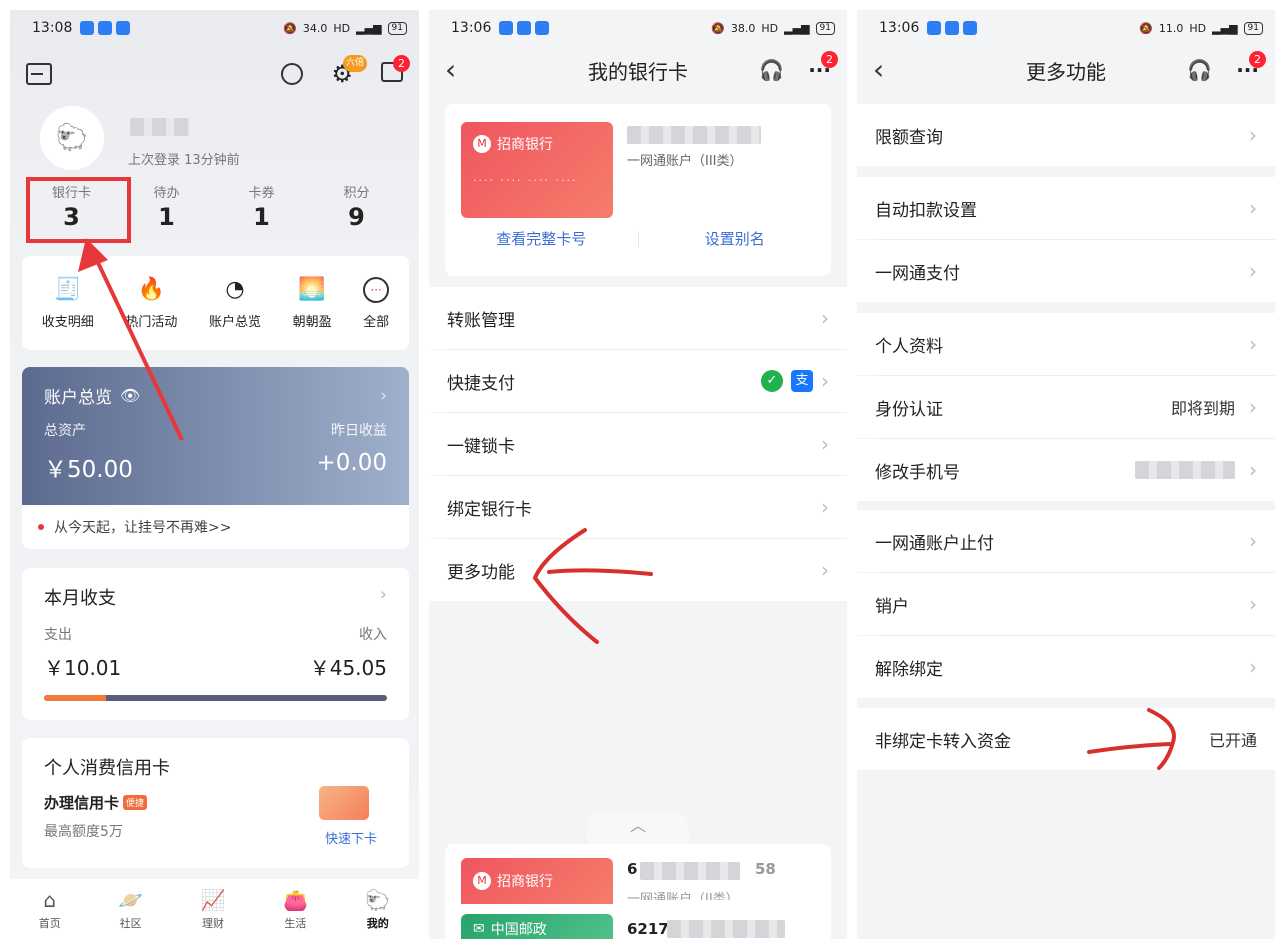 The width and height of the screenshot is (1285, 949). I want to click on phone-masked, so click(1185, 470).